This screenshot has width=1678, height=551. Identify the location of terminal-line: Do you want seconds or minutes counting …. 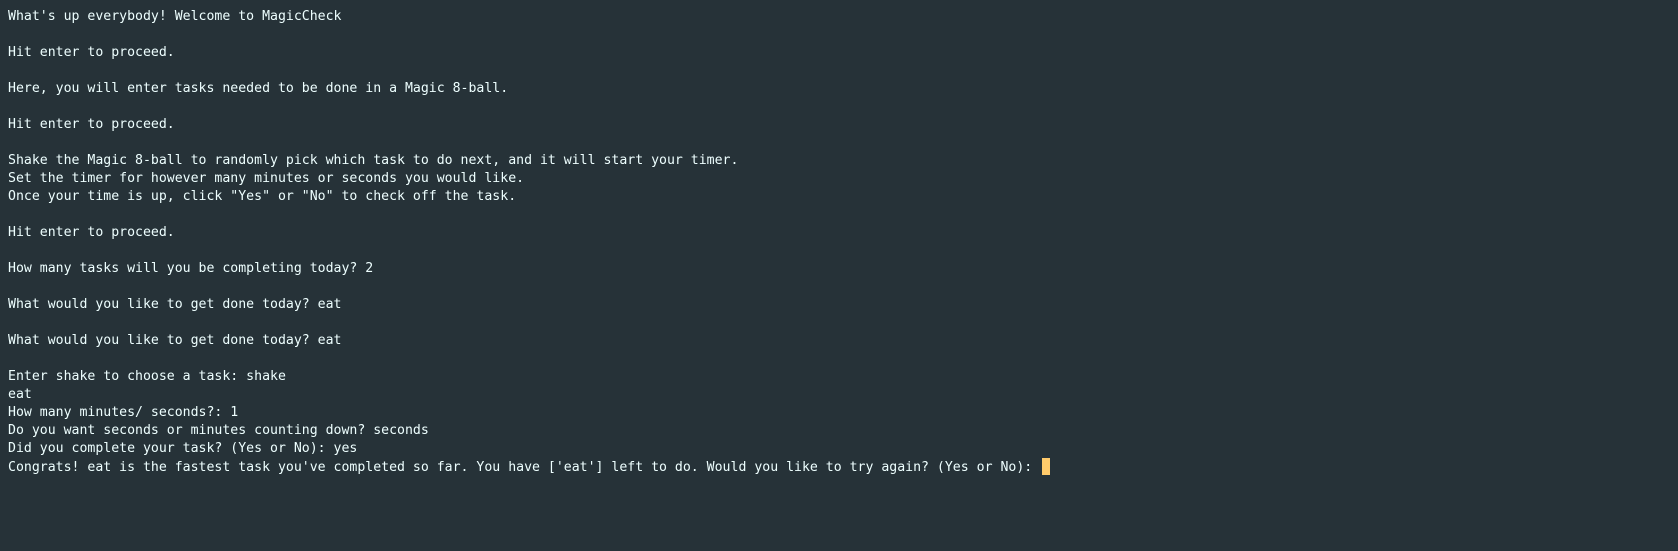
(218, 430).